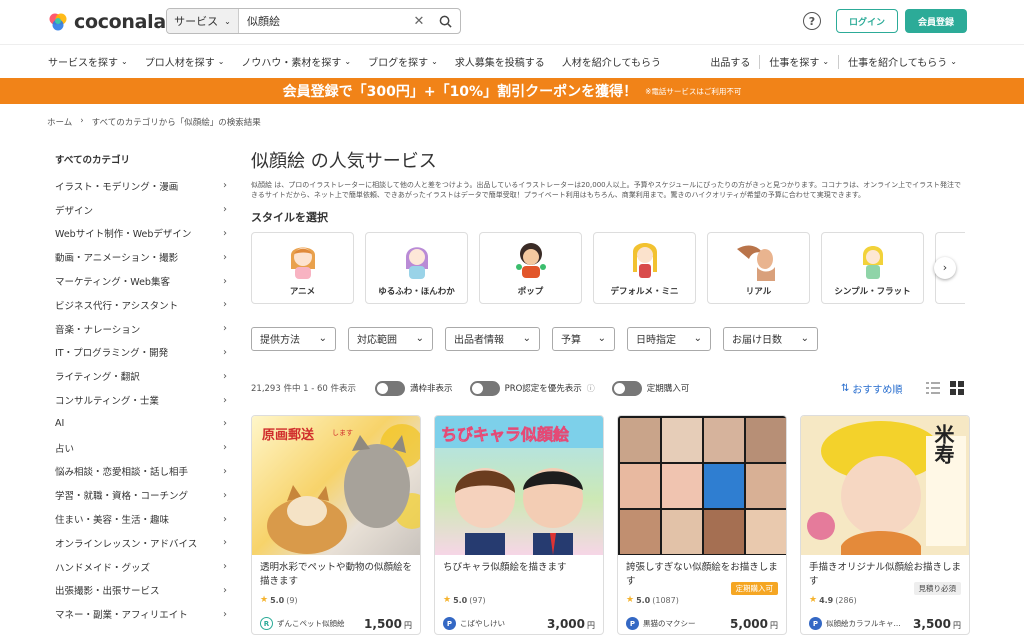  What do you see at coordinates (142, 400) in the screenshot?
I see `sidebar-category-item: コンサルティング・士業 ›` at bounding box center [142, 400].